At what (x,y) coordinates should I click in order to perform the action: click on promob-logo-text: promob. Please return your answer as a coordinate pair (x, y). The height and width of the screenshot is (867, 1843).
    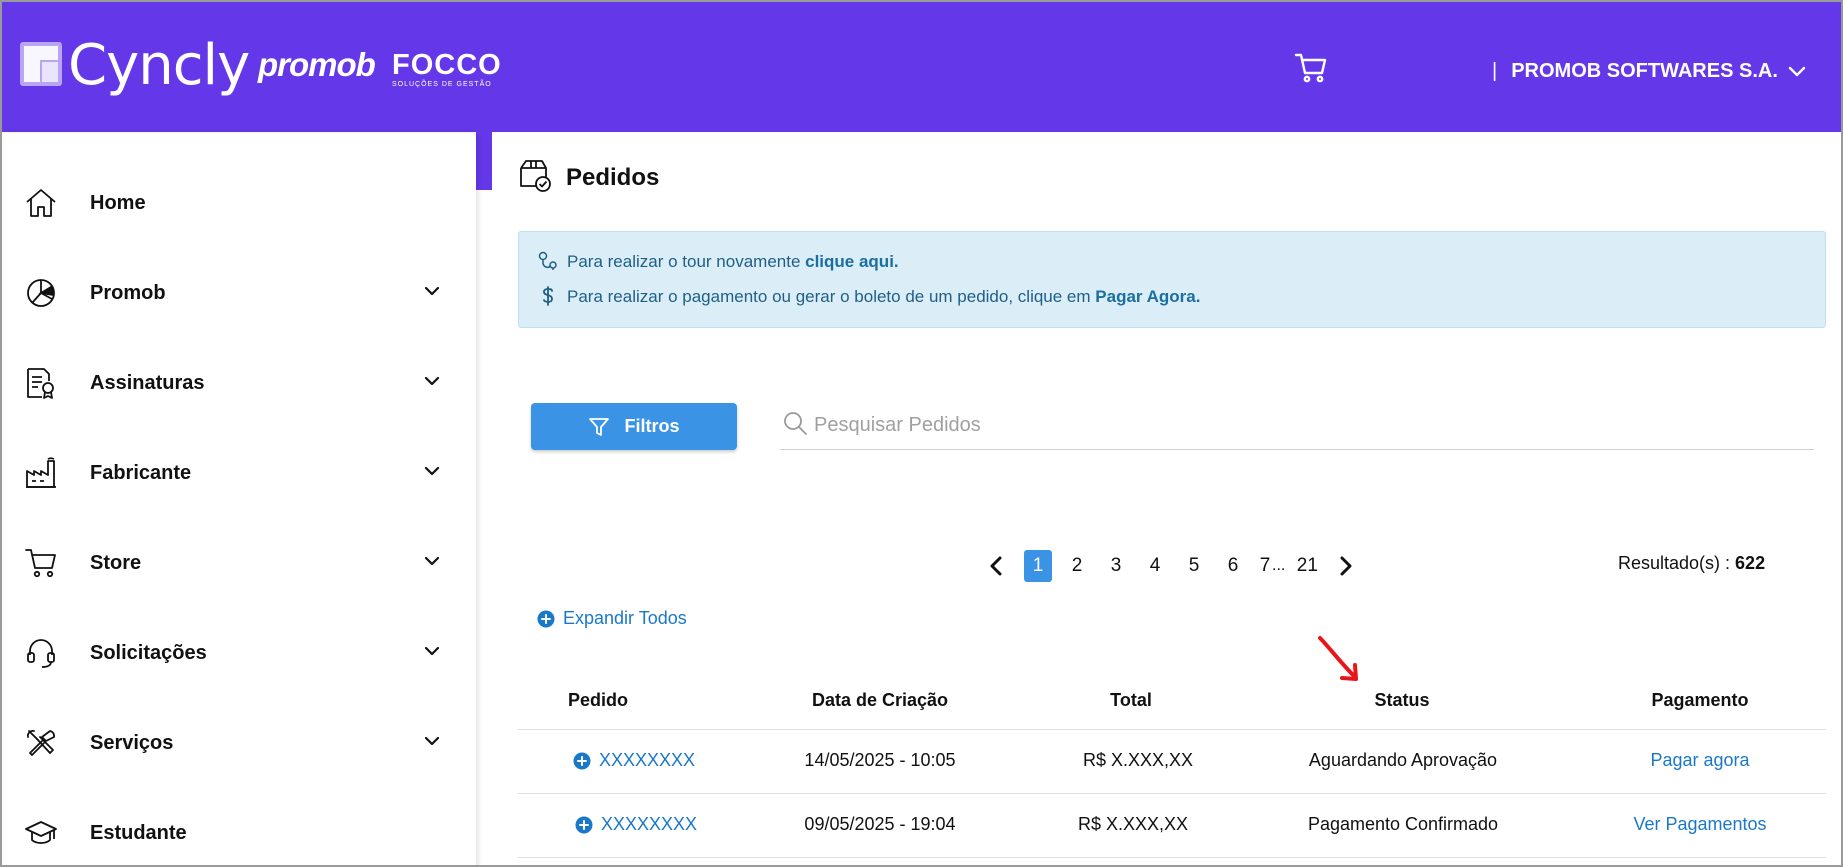
    Looking at the image, I should click on (317, 65).